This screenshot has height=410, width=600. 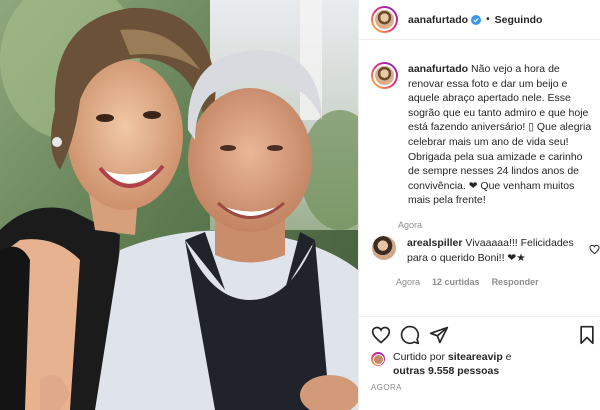 I want to click on likes-prefix: Curtido por, so click(x=419, y=357).